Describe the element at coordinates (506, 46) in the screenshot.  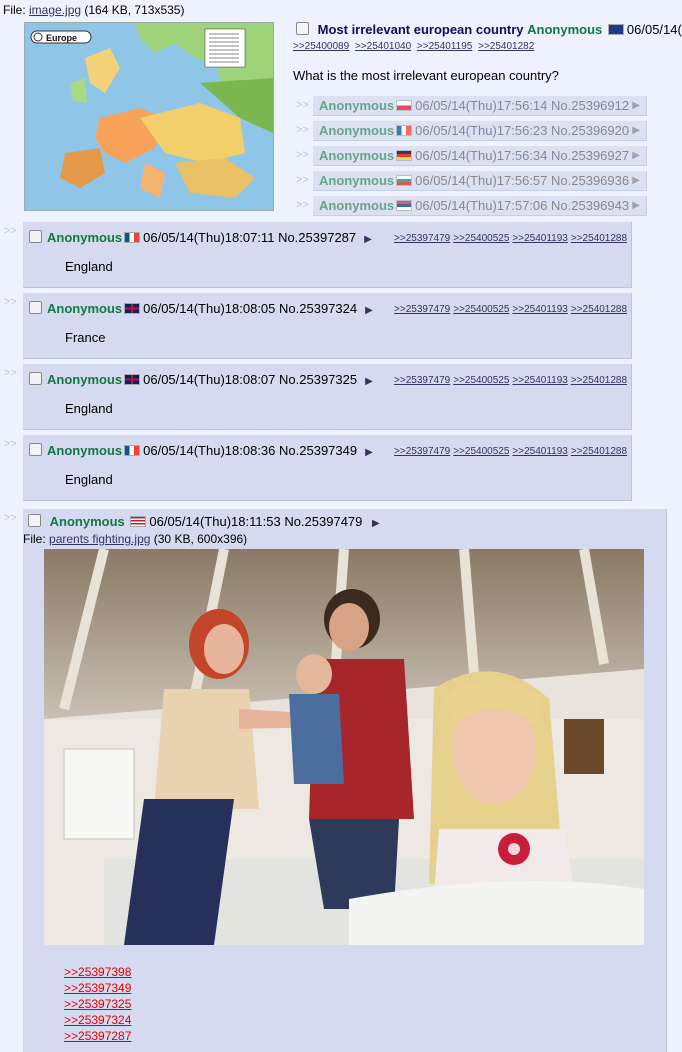
I see `op-backlink: >>25401282` at that location.